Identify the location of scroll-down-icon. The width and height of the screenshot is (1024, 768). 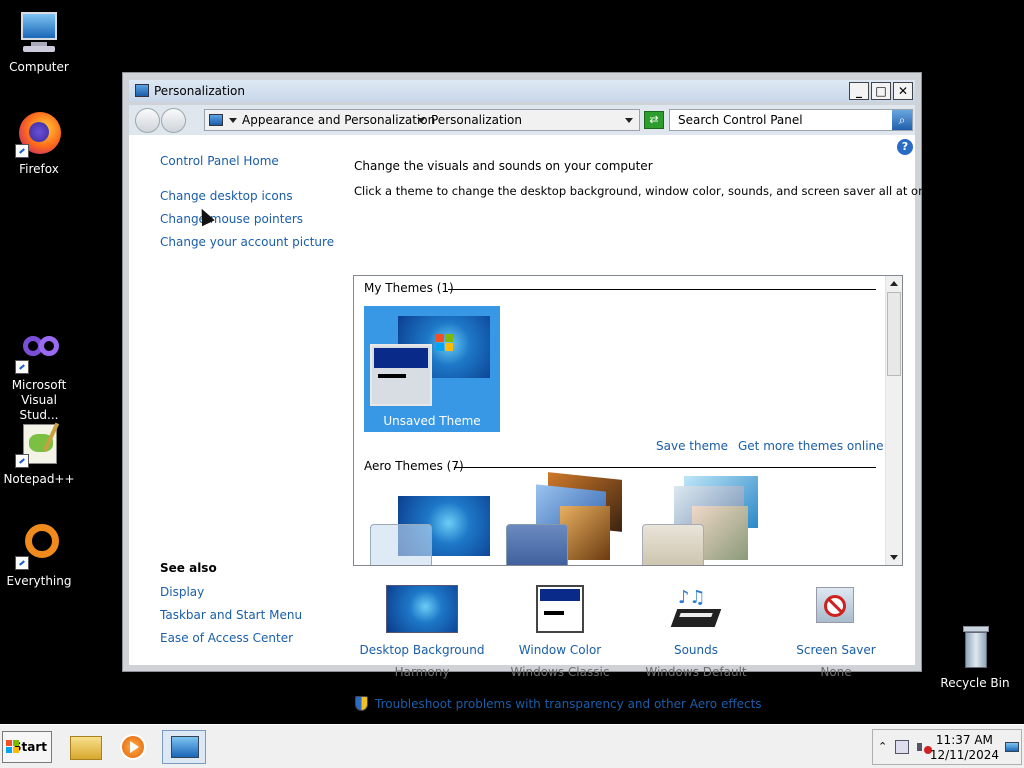
(894, 557).